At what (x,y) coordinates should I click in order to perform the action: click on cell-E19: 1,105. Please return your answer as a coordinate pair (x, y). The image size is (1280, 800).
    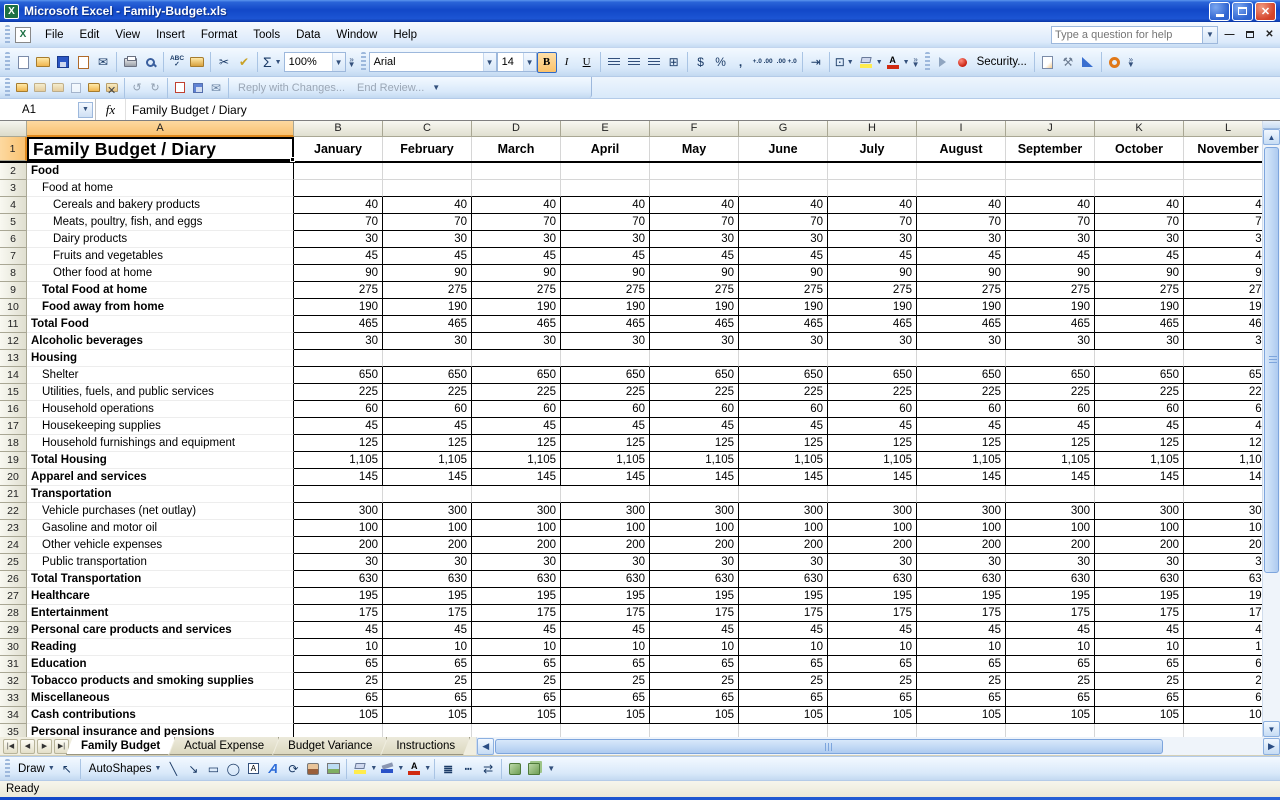
    Looking at the image, I should click on (605, 460).